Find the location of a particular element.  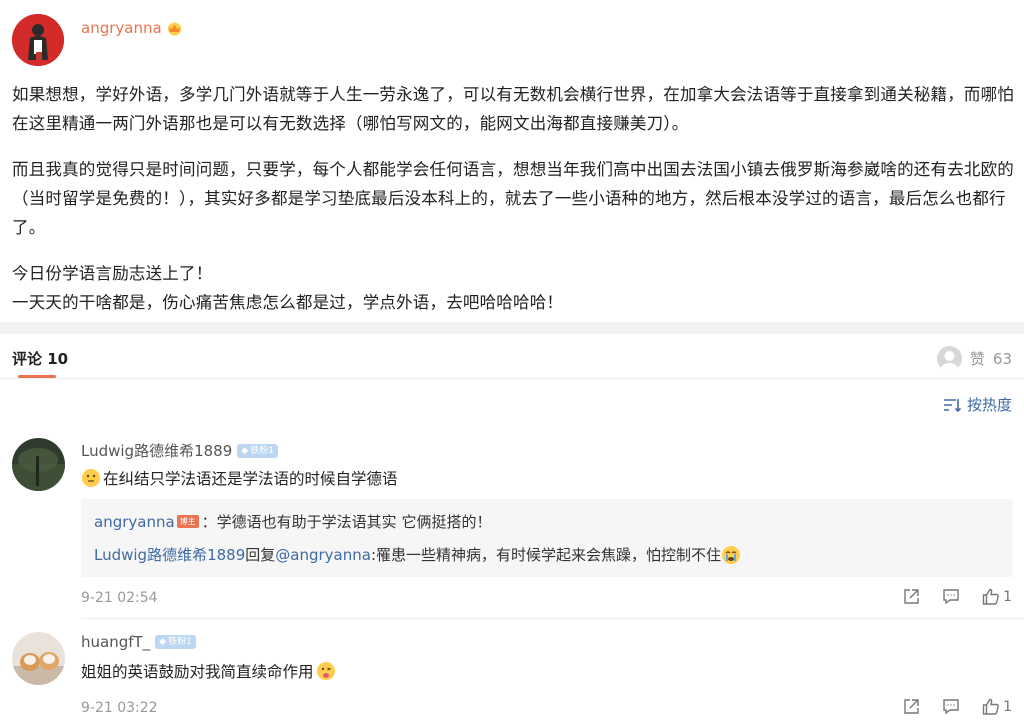

comment-author: Ludwig路德维希1889 ◆ 铁粉1 is located at coordinates (179, 450).